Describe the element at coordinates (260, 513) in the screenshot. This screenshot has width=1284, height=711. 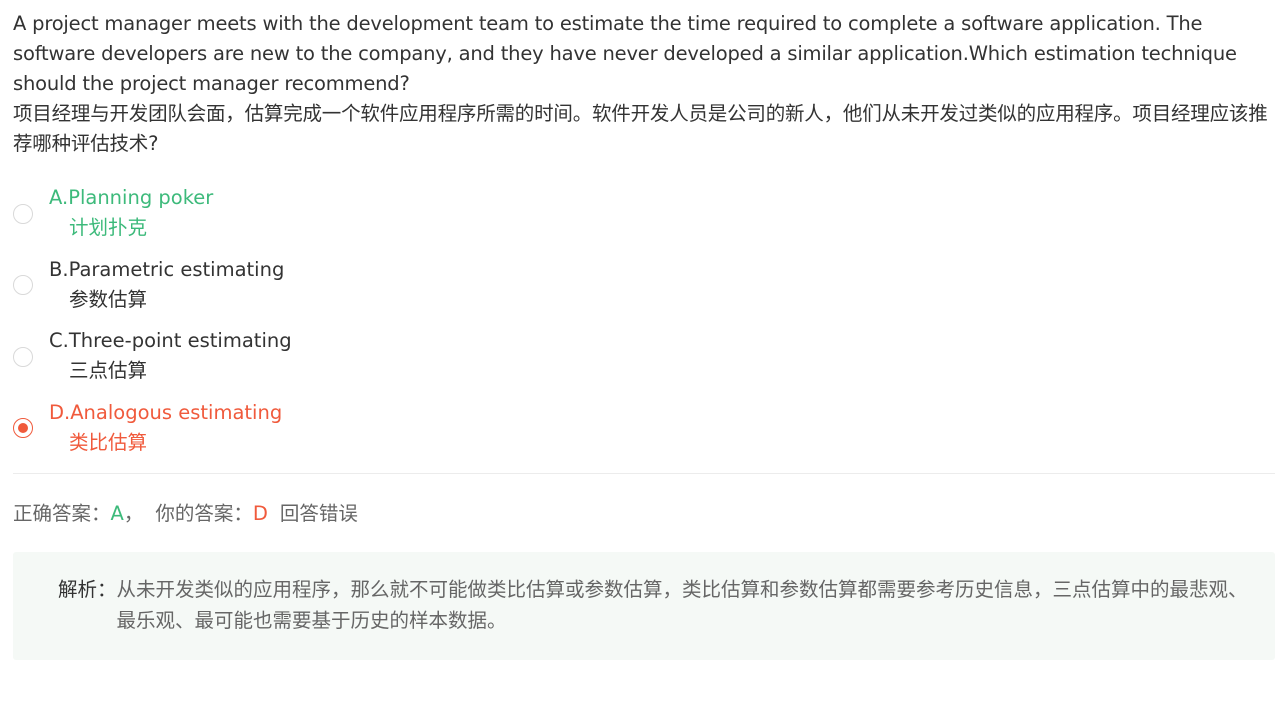
I see `your-answer-value: D` at that location.